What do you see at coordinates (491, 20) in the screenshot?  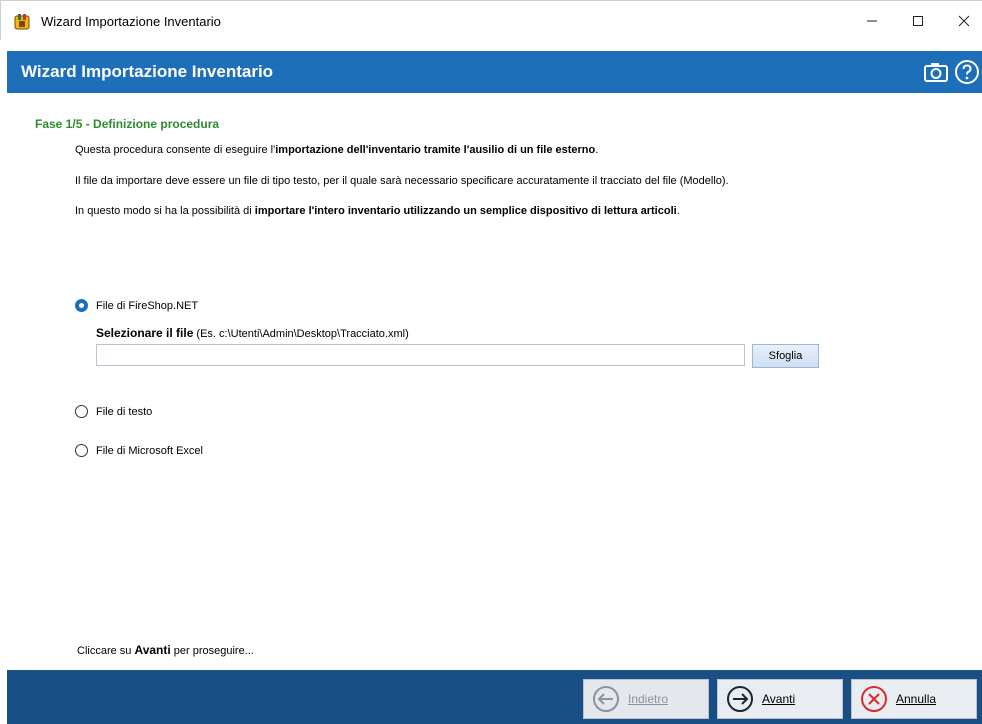 I see `window-titlebar: Wizard Importazione Inventario` at bounding box center [491, 20].